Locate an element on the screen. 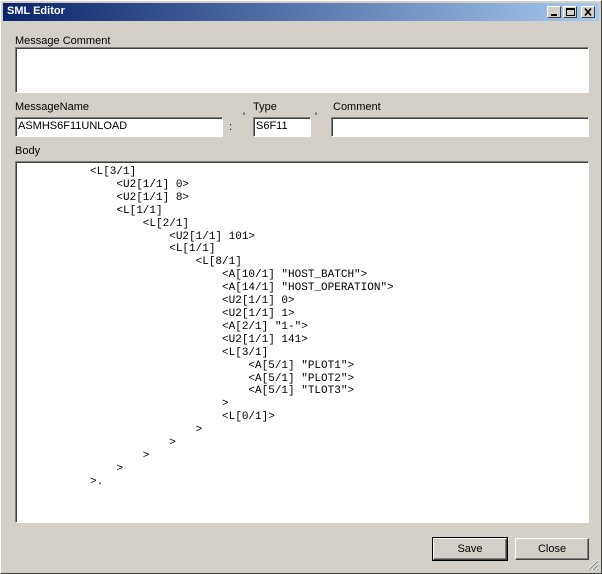 Image resolution: width=602 pixels, height=574 pixels. type-field: S6F11 is located at coordinates (282, 127).